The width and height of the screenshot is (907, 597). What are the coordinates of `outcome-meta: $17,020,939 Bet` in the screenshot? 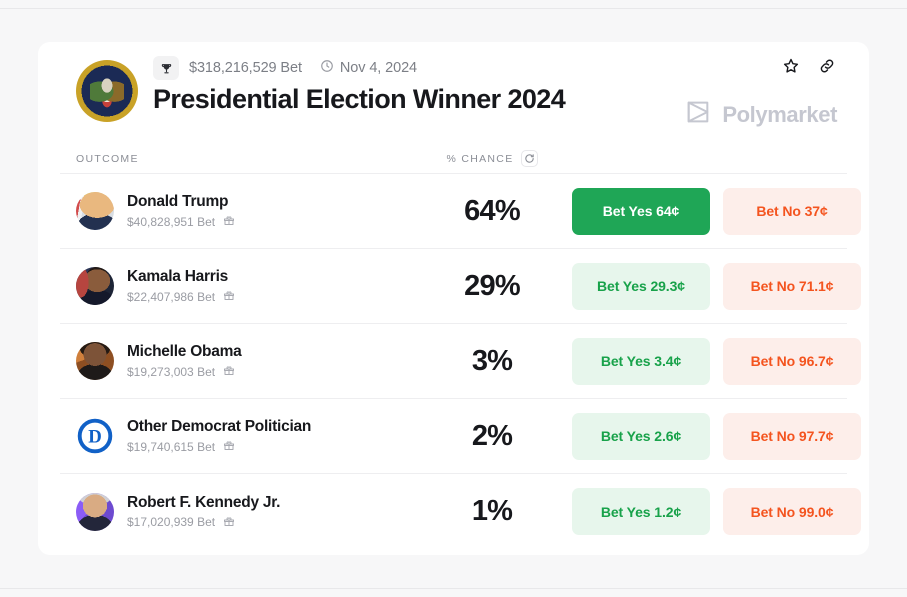 It's located at (203, 522).